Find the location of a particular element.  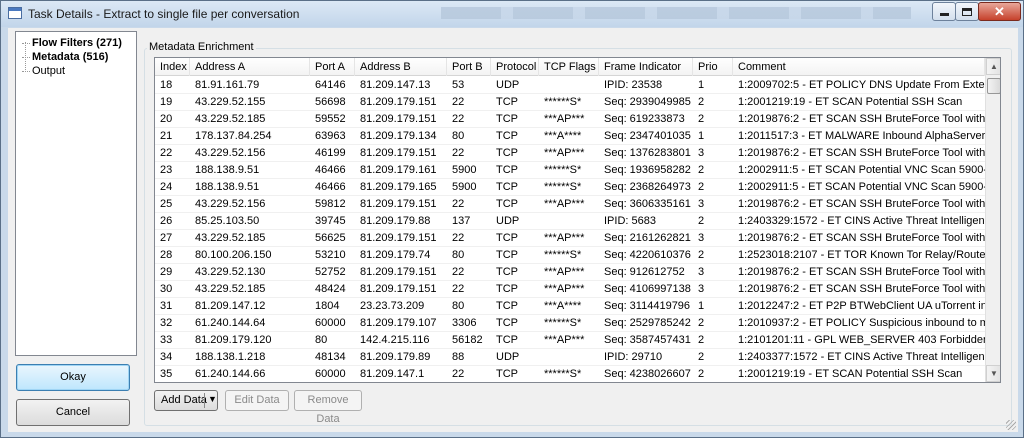

cell-address-b: 81.209.179.89 is located at coordinates (395, 357).